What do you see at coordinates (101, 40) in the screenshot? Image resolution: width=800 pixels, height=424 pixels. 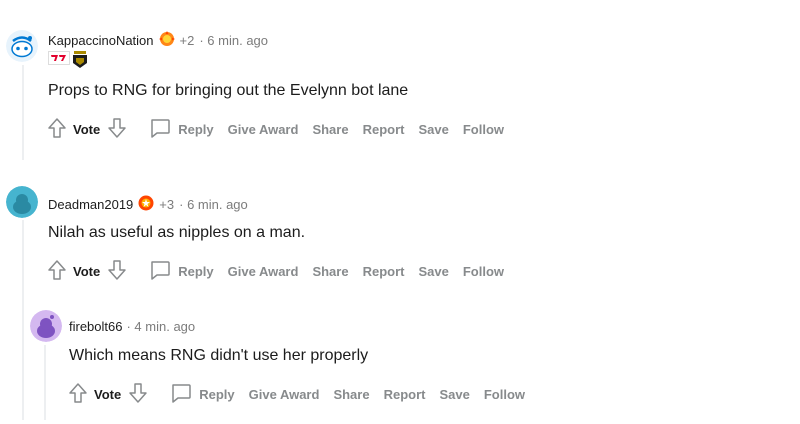 I see `username: KappaccinoNation` at bounding box center [101, 40].